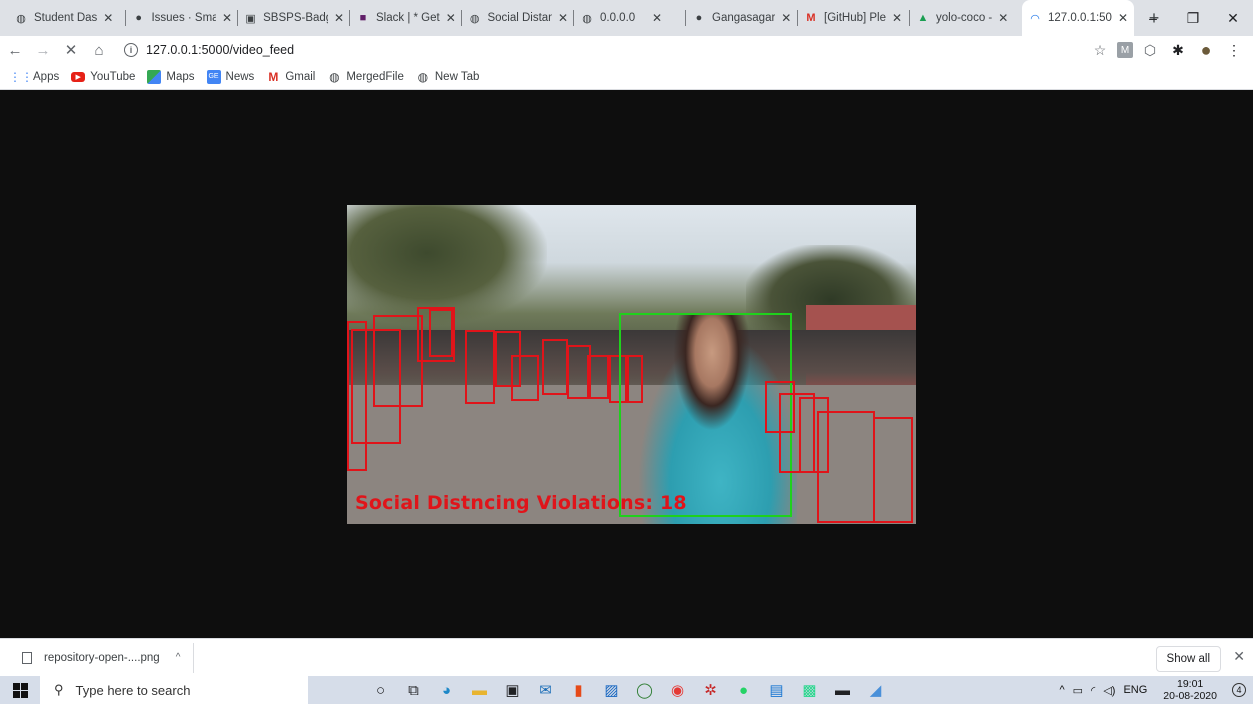 The height and width of the screenshot is (704, 1253). I want to click on site-info-icon: i, so click(131, 50).